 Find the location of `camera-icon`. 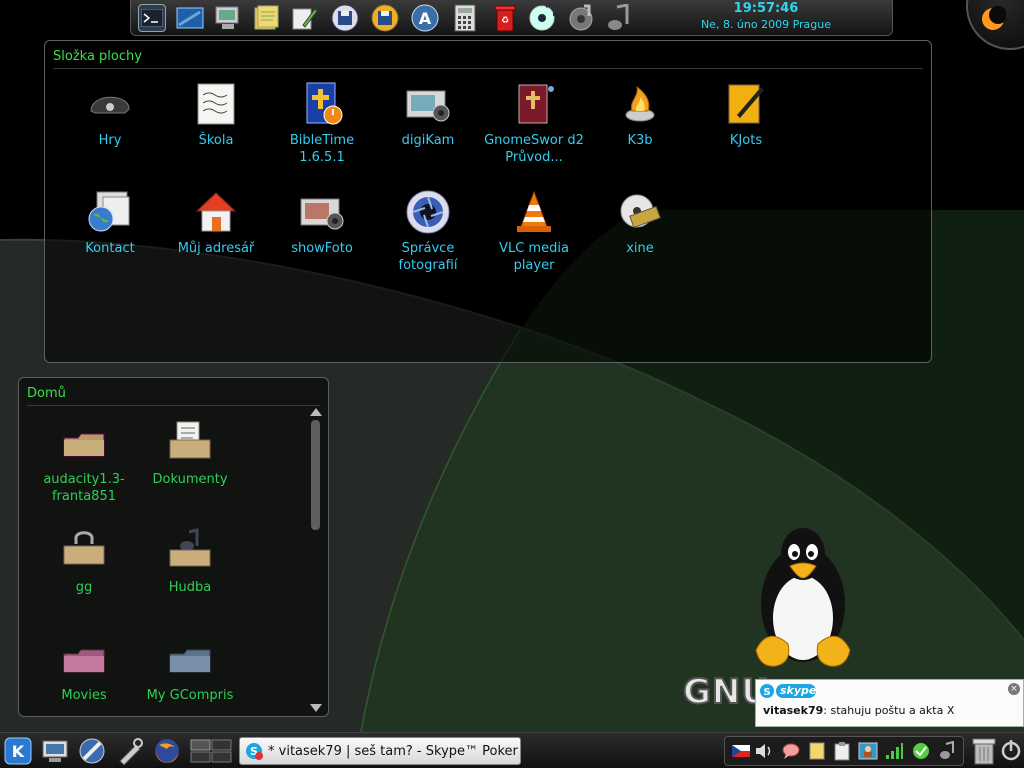

camera-icon is located at coordinates (428, 104).